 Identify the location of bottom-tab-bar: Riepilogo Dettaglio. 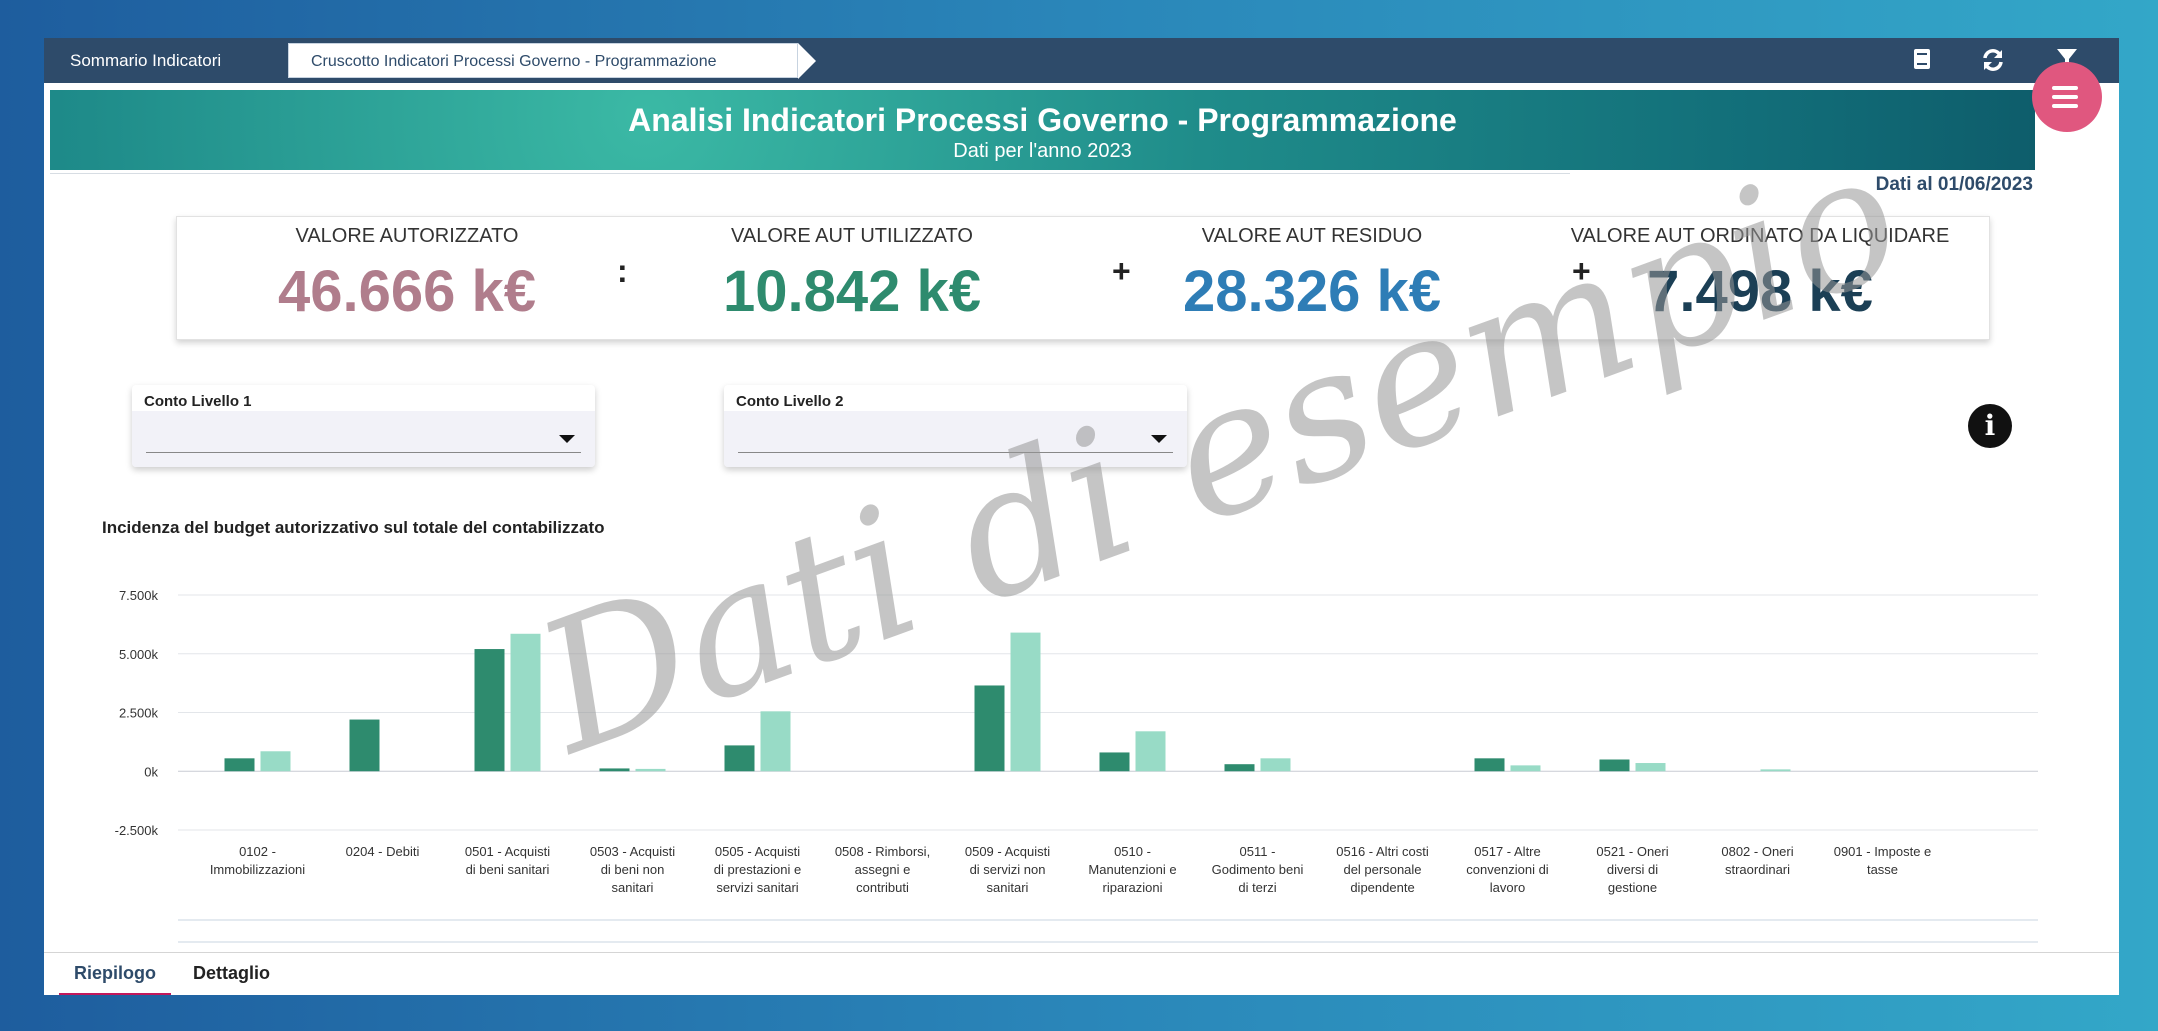
(1081, 973).